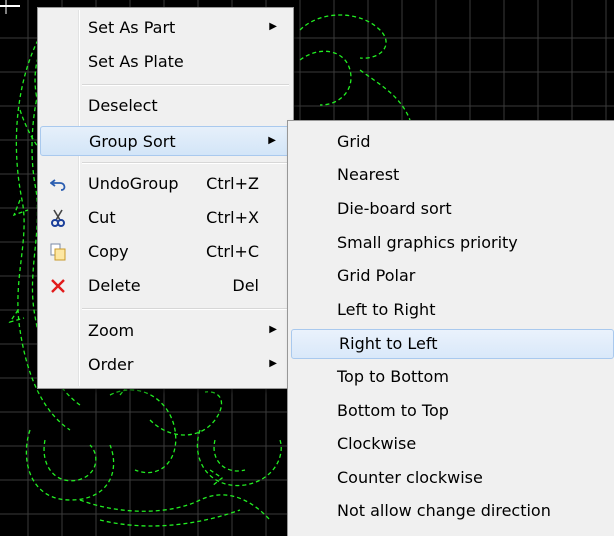  I want to click on submenu-item-small-graphics-priority: Small graphics priority, so click(452, 244).